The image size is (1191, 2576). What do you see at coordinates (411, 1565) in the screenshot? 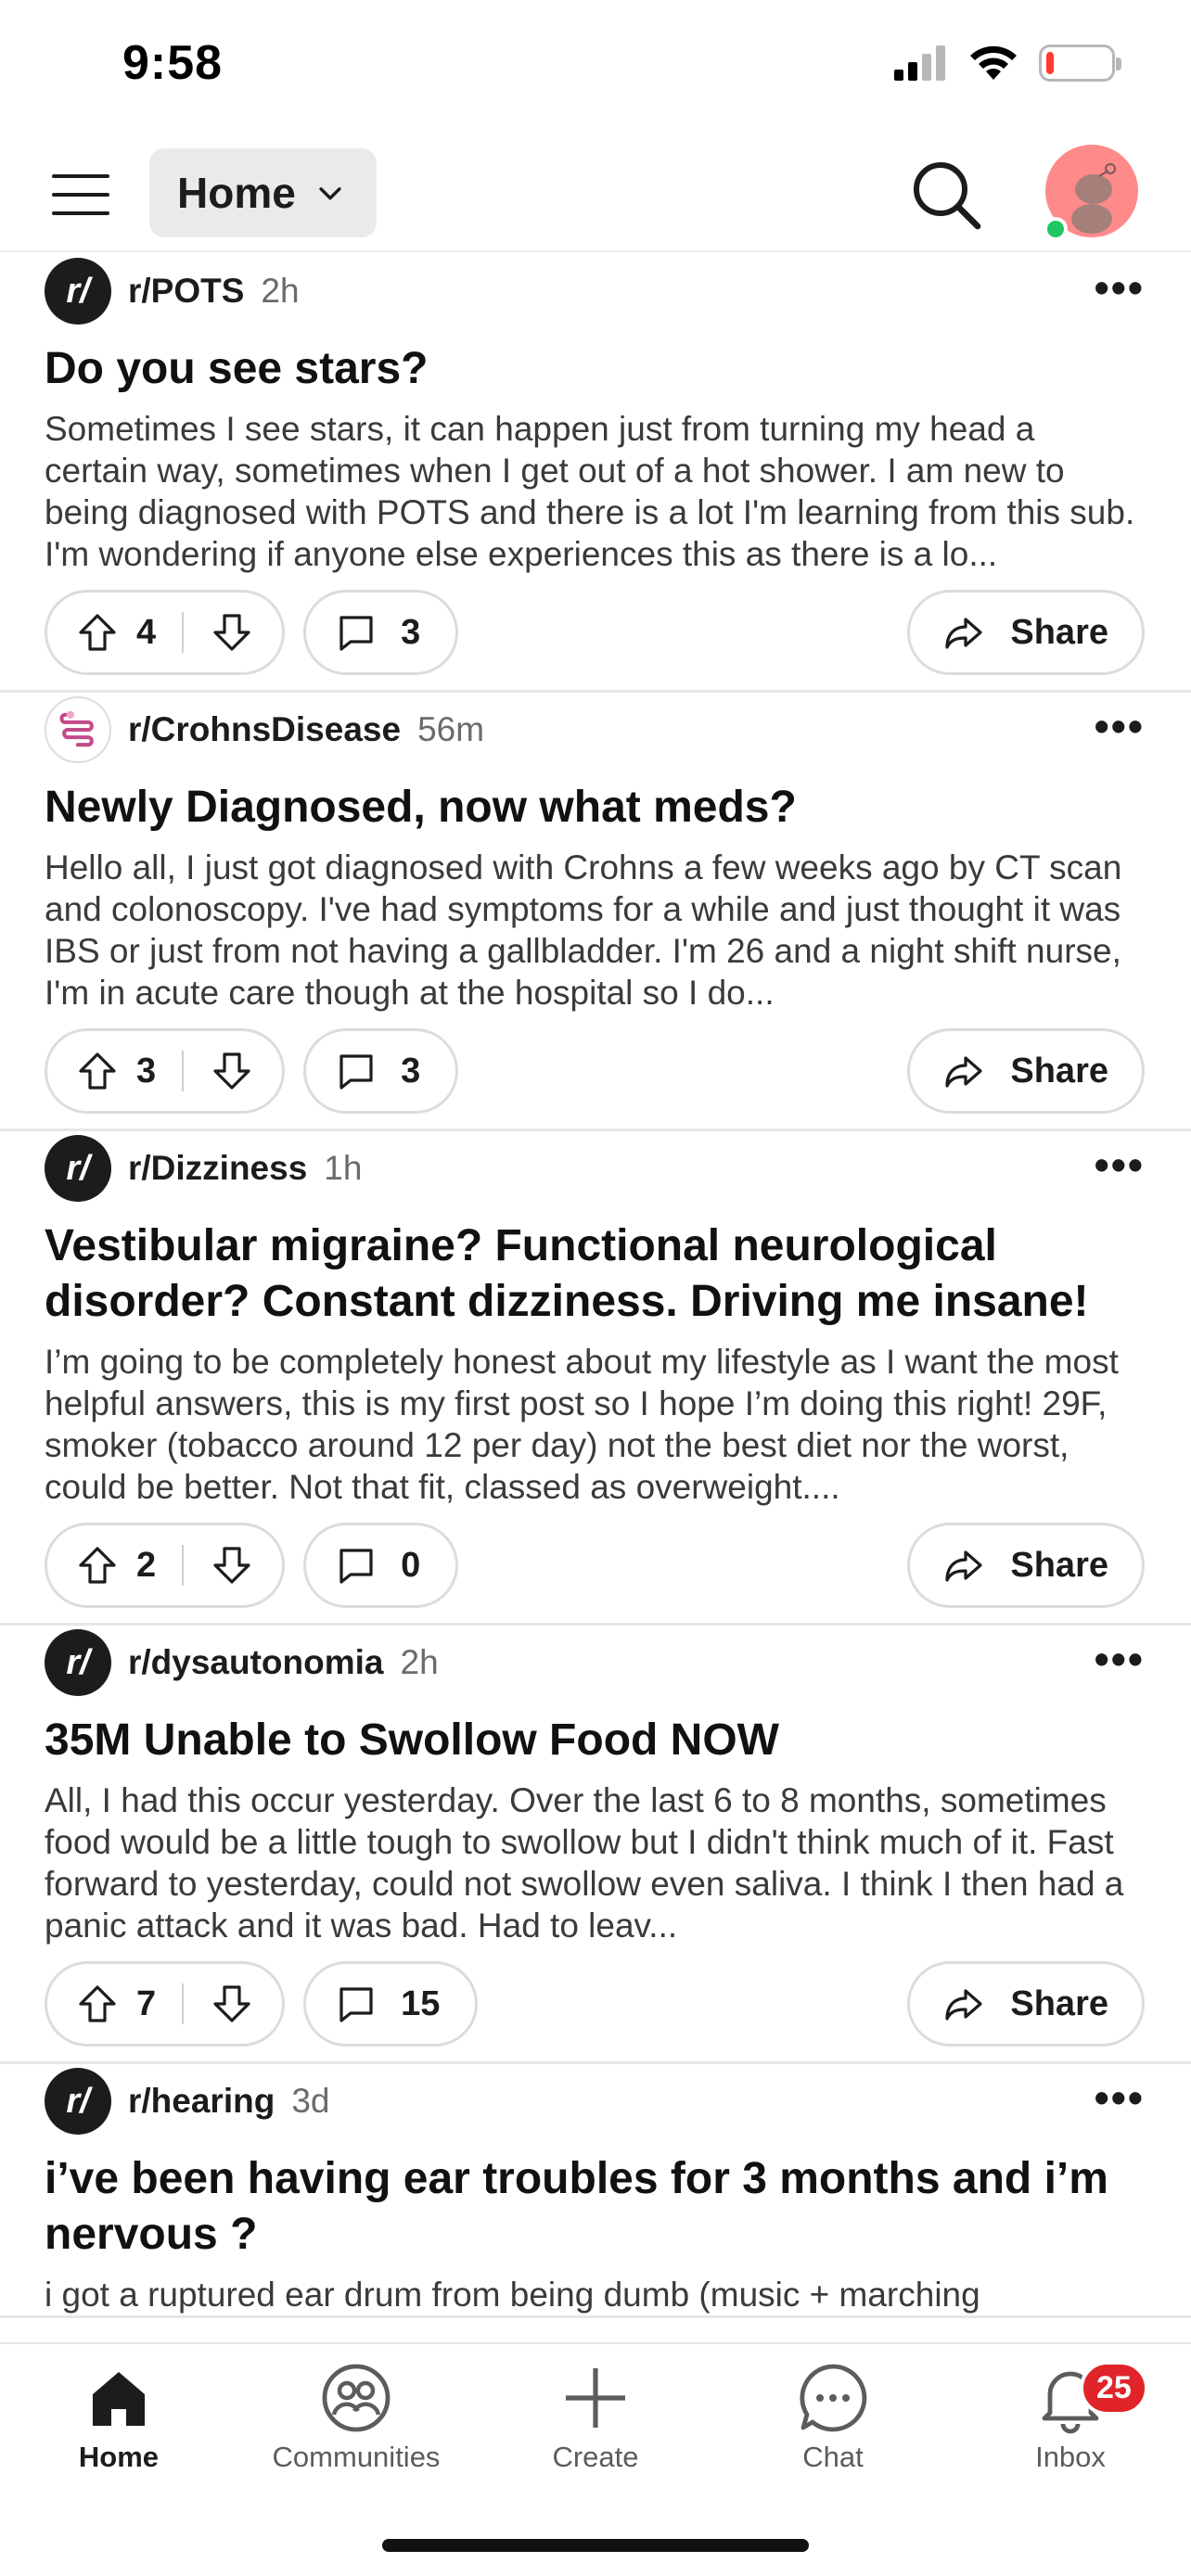
I see `comment-count: 0` at bounding box center [411, 1565].